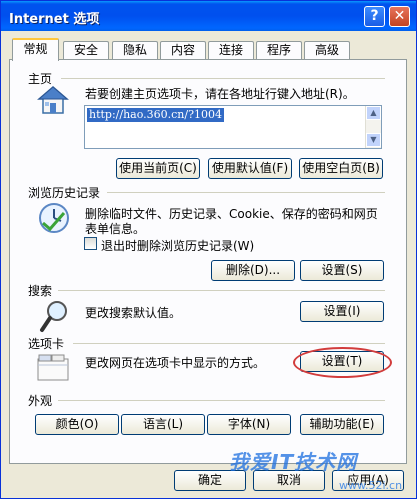 This screenshot has width=417, height=499. I want to click on appearance-group-label: 外观, so click(42, 400).